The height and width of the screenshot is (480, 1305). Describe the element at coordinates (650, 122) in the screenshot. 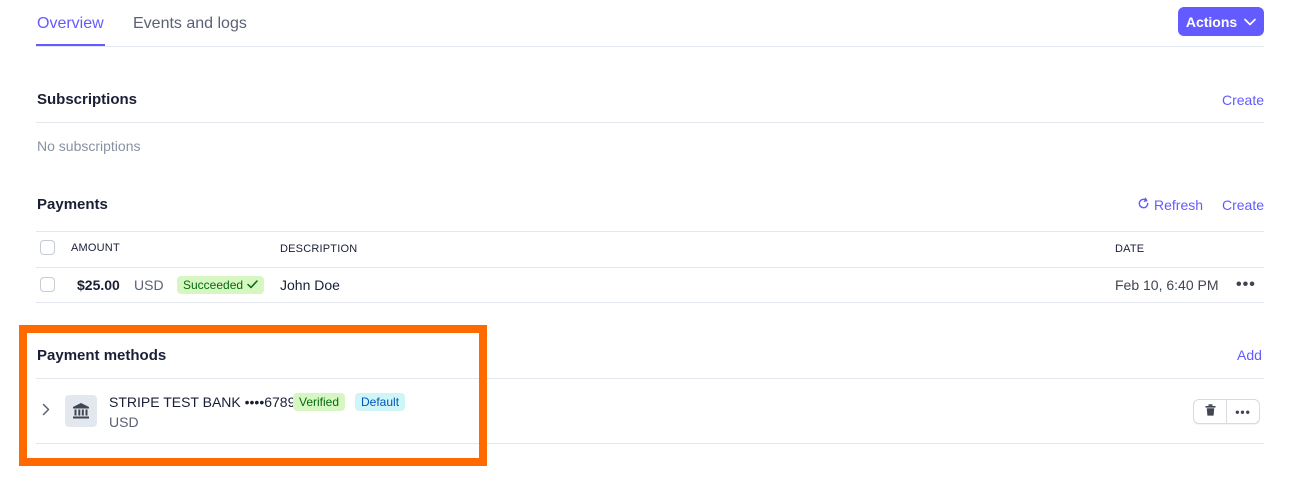

I see `subscriptions-divider` at that location.